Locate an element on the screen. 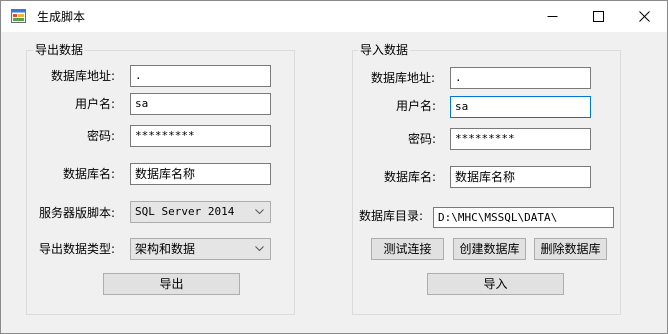 The width and height of the screenshot is (668, 334). export-group-legend: 导出数据 is located at coordinates (59, 50).